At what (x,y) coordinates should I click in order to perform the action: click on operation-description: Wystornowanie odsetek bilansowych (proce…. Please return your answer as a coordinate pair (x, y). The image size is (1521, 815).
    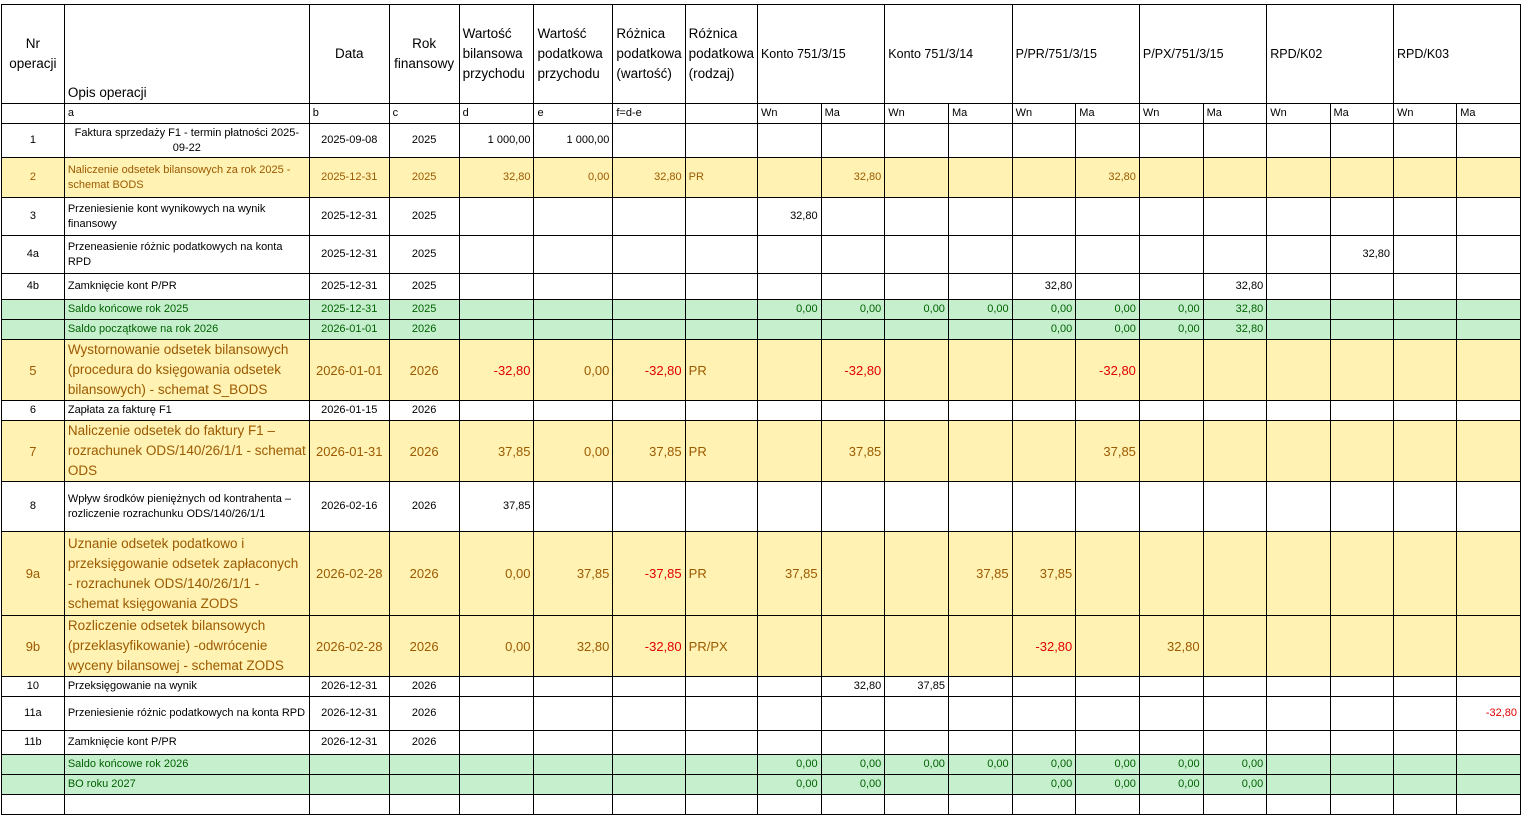
    Looking at the image, I should click on (186, 370).